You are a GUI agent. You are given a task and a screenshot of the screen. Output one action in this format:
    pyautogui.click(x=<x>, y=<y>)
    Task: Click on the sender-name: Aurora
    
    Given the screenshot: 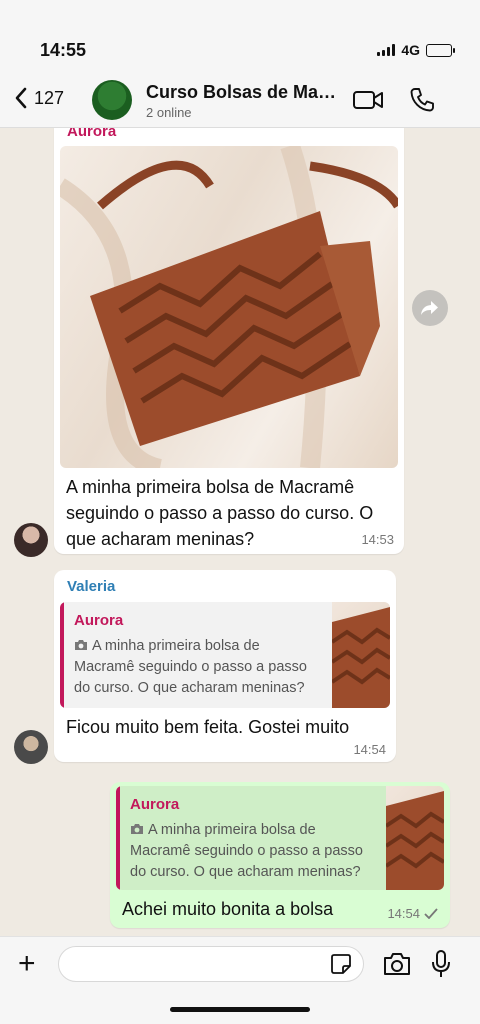 What is the action you would take?
    pyautogui.click(x=92, y=134)
    